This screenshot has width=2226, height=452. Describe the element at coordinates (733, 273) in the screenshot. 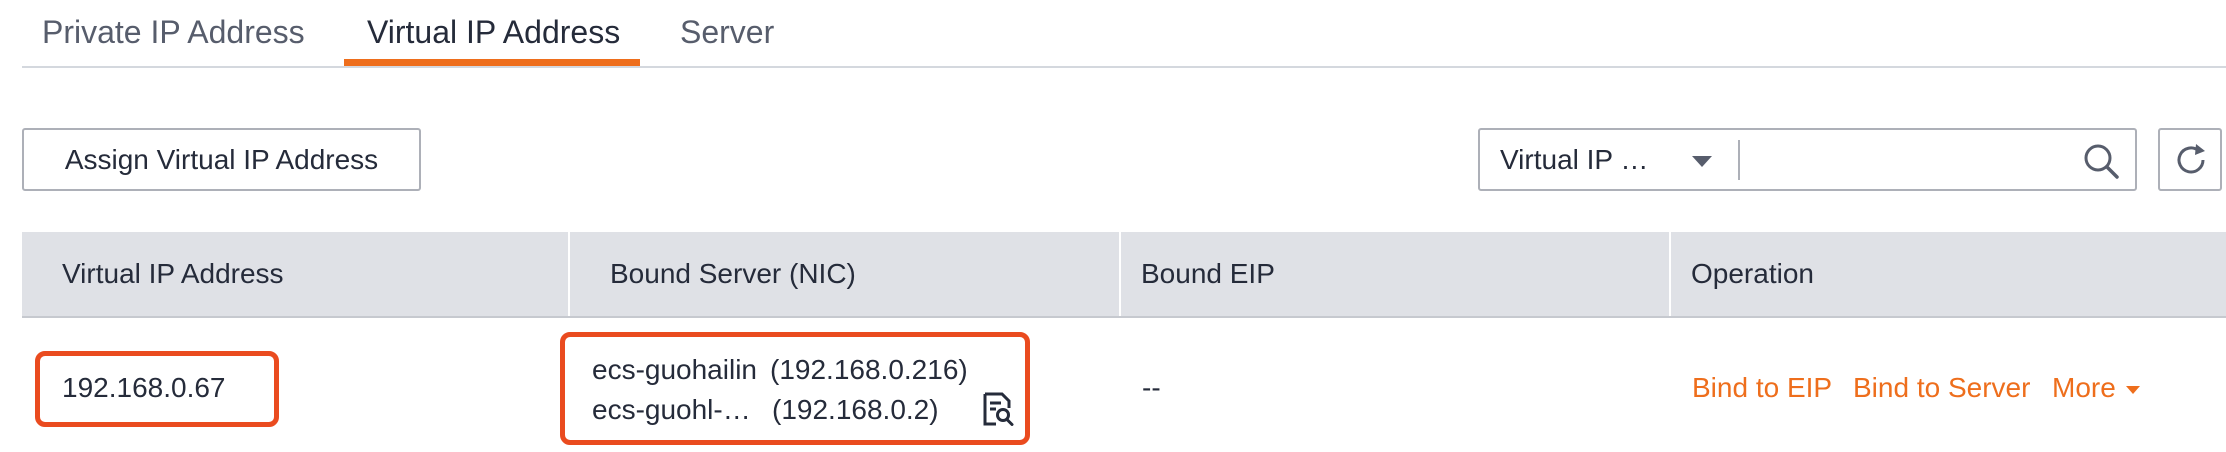

I see `column-header-bound-server: Bound Server (NIC)` at that location.